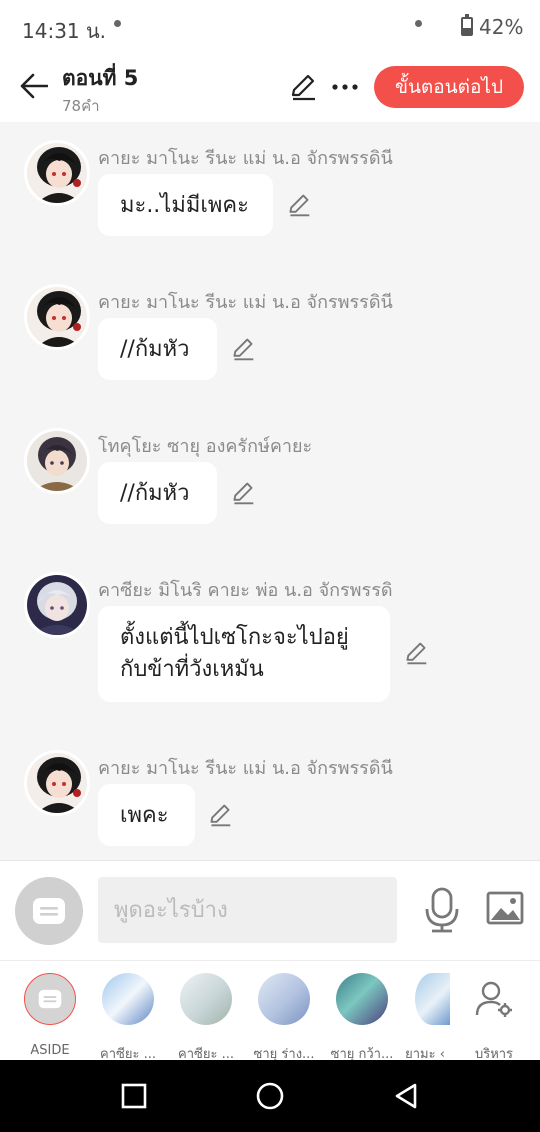 The width and height of the screenshot is (540, 1132). What do you see at coordinates (100, 78) in the screenshot?
I see `episode-title: ตอนที่ 5` at bounding box center [100, 78].